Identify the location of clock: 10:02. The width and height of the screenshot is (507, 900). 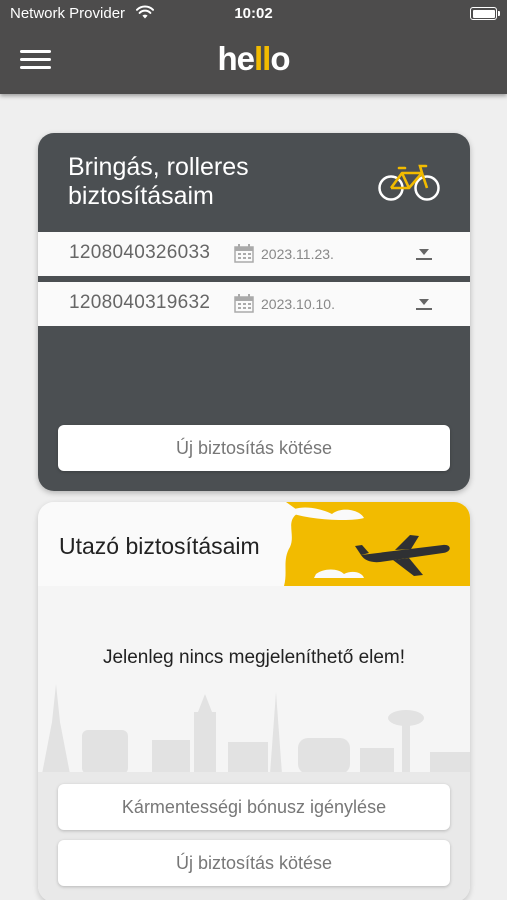
(253, 13).